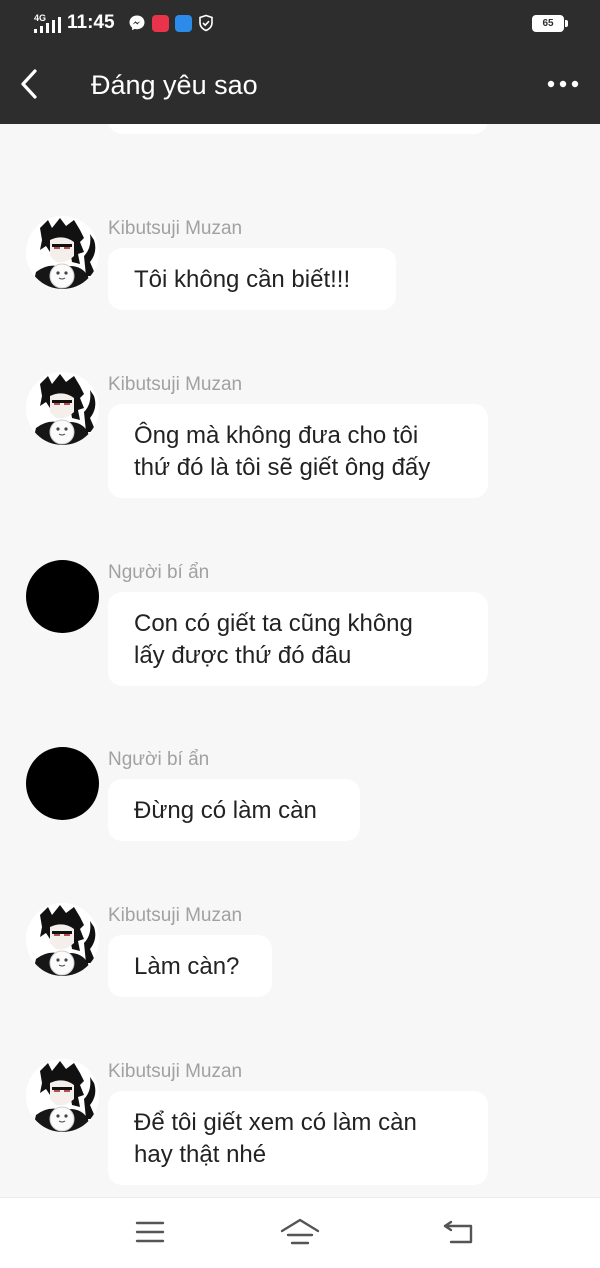 Image resolution: width=600 pixels, height=1268 pixels. I want to click on message-bubble: Để tôi giết xem có làm càn hay thật nhé, so click(298, 1138).